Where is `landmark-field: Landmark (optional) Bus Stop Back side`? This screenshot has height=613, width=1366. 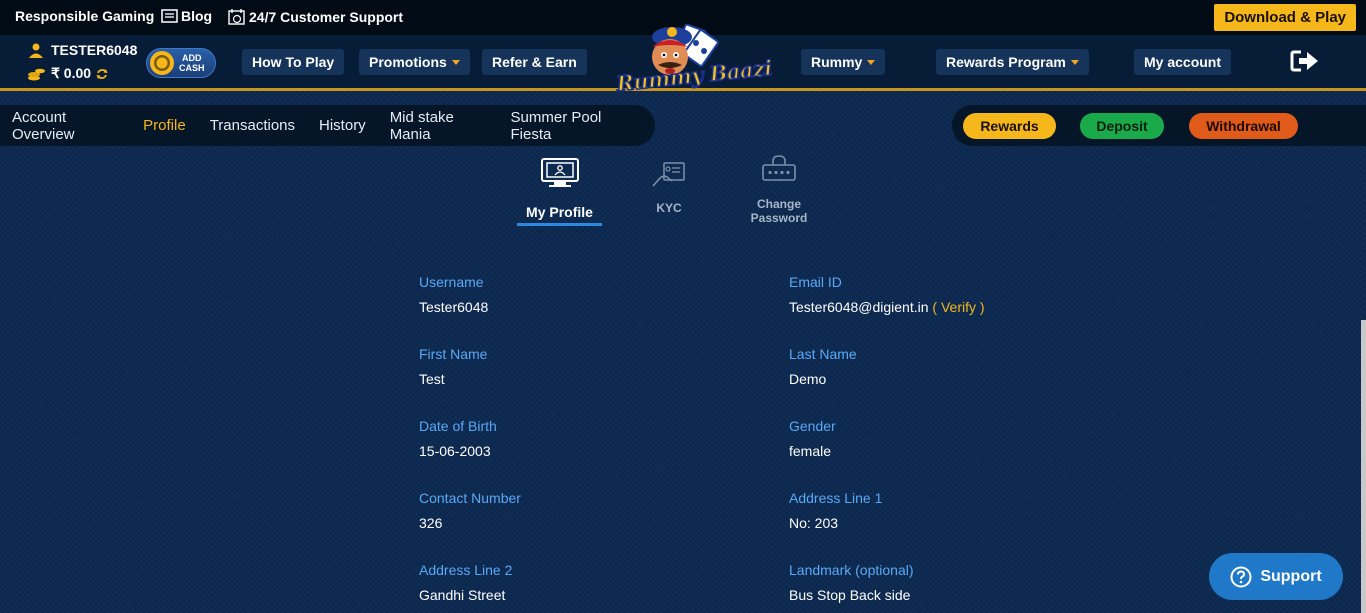
landmark-field: Landmark (optional) Bus Stop Back side is located at coordinates (851, 582).